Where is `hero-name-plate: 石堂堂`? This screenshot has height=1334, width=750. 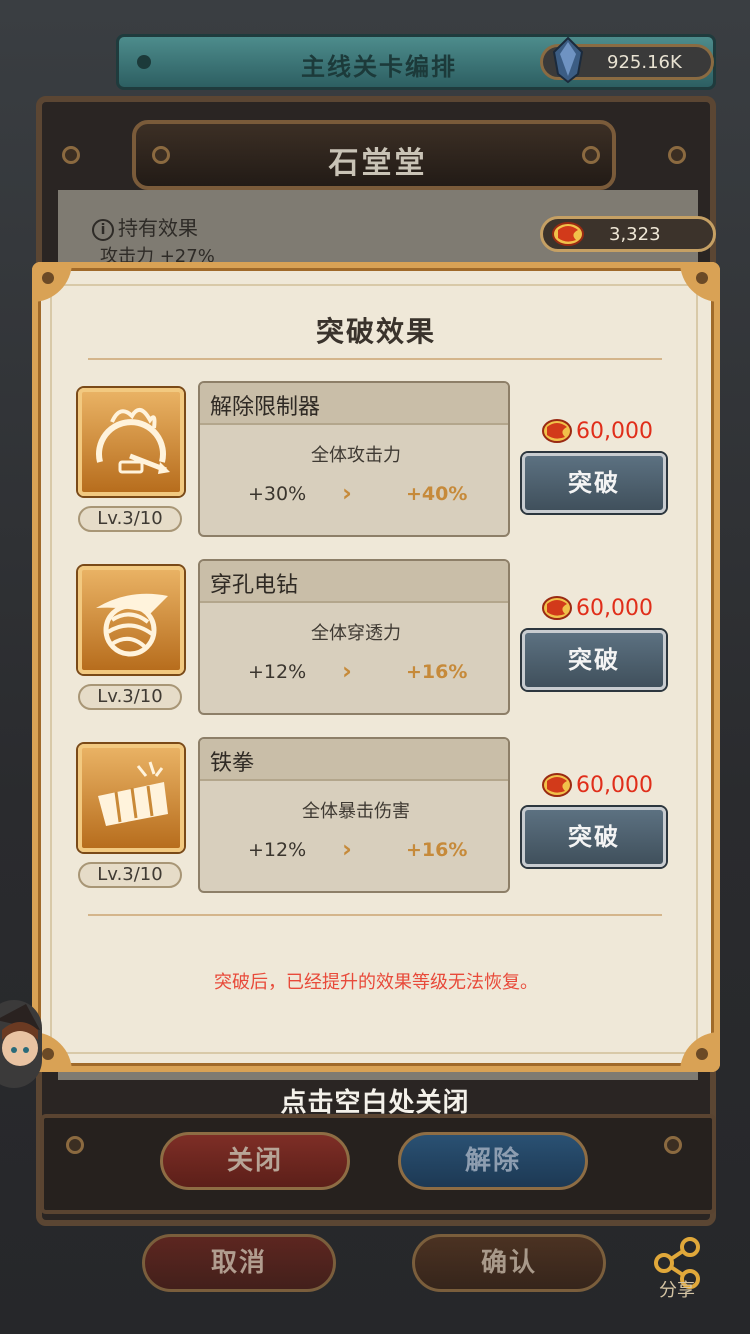
hero-name-plate: 石堂堂 is located at coordinates (374, 155).